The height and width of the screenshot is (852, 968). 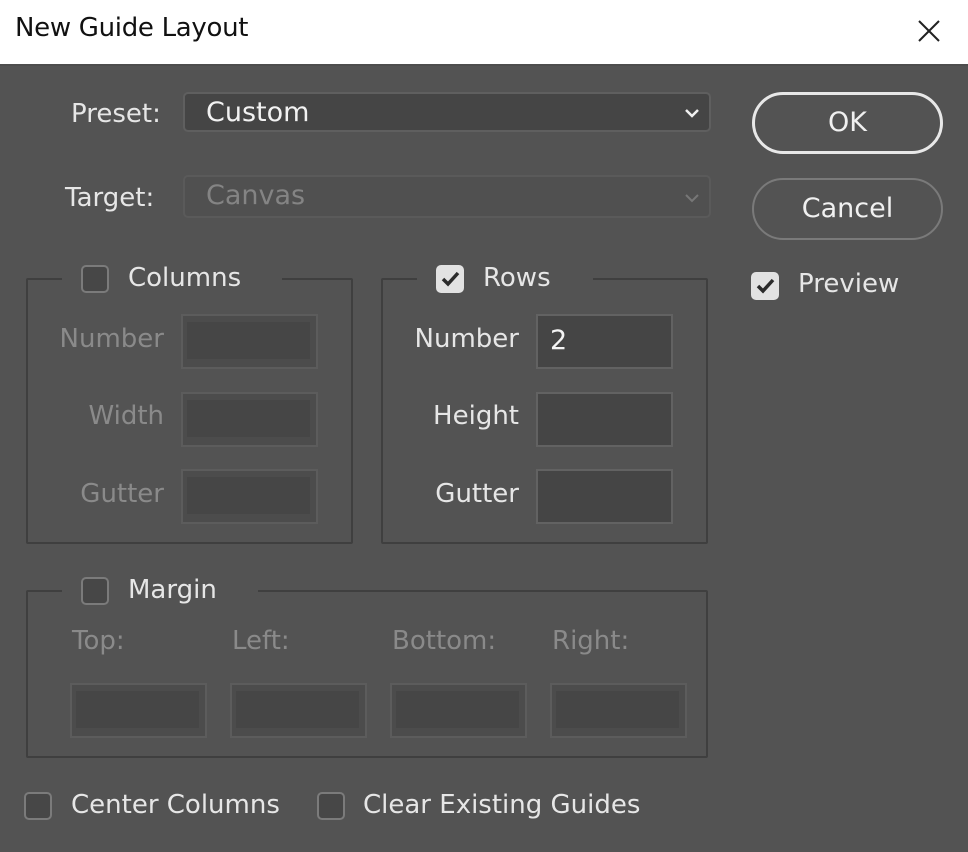 What do you see at coordinates (249, 496) in the screenshot?
I see `columns-gutter-input` at bounding box center [249, 496].